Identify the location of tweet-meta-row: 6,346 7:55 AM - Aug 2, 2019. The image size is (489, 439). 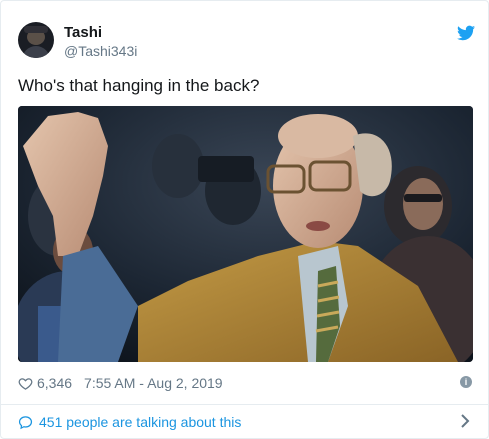
(120, 383).